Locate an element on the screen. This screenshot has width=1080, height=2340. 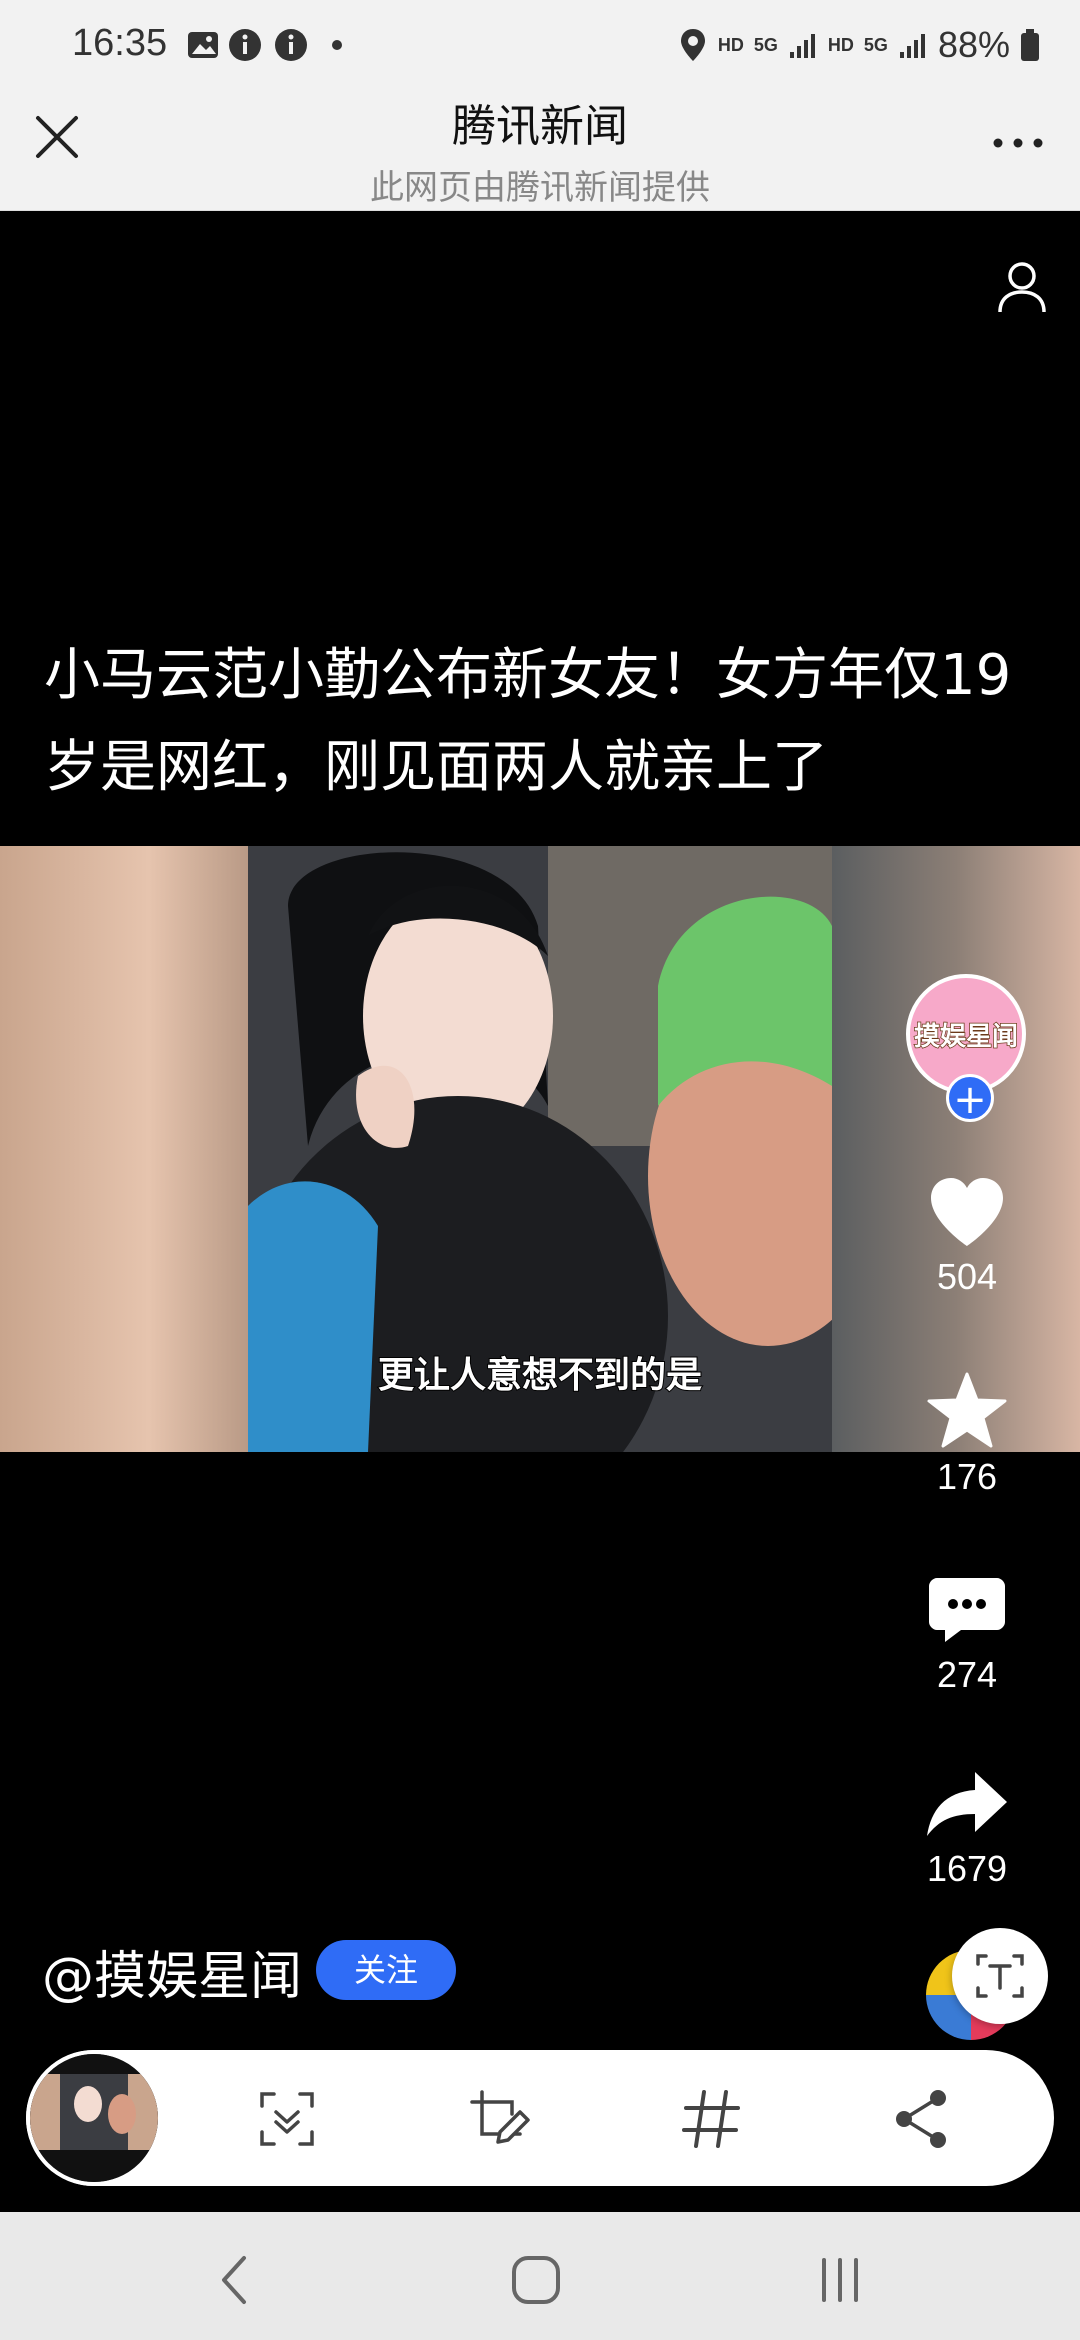
dot-icon is located at coordinates (337, 45).